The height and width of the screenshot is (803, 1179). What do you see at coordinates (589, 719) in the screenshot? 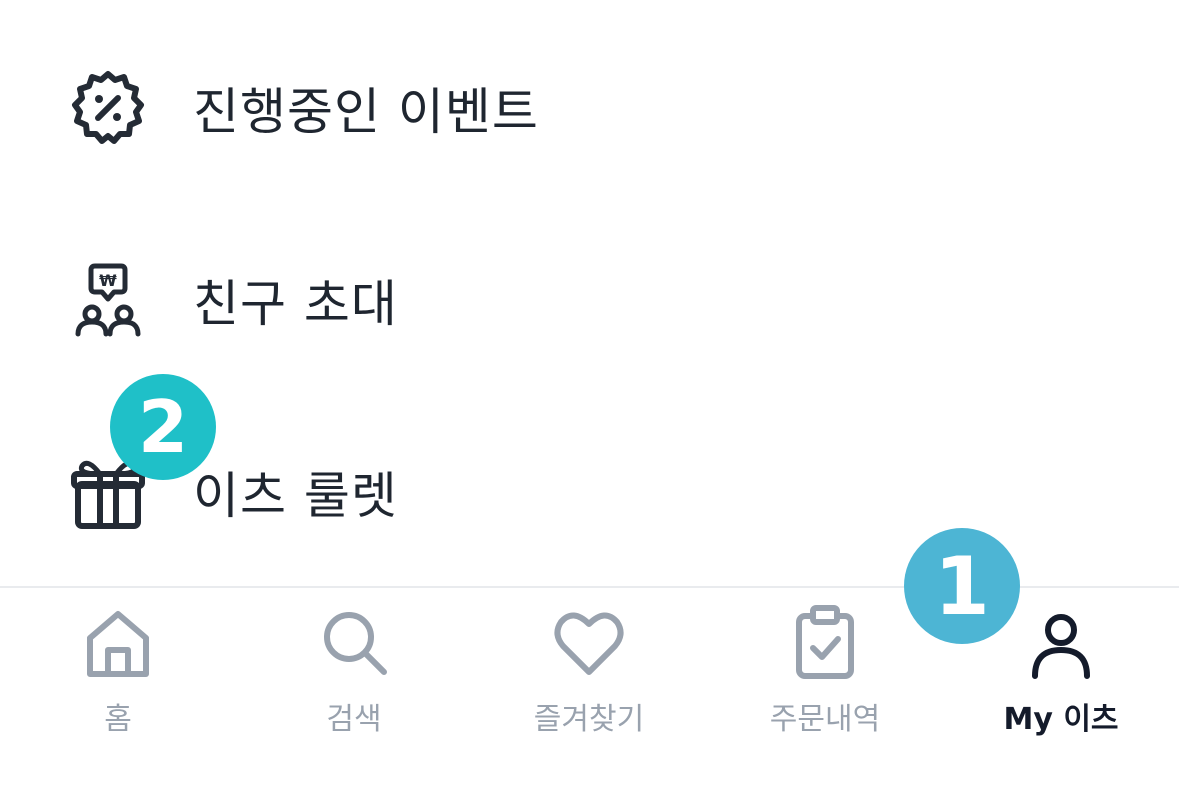
I see `tab-label-favorites: 즐겨찾기` at bounding box center [589, 719].